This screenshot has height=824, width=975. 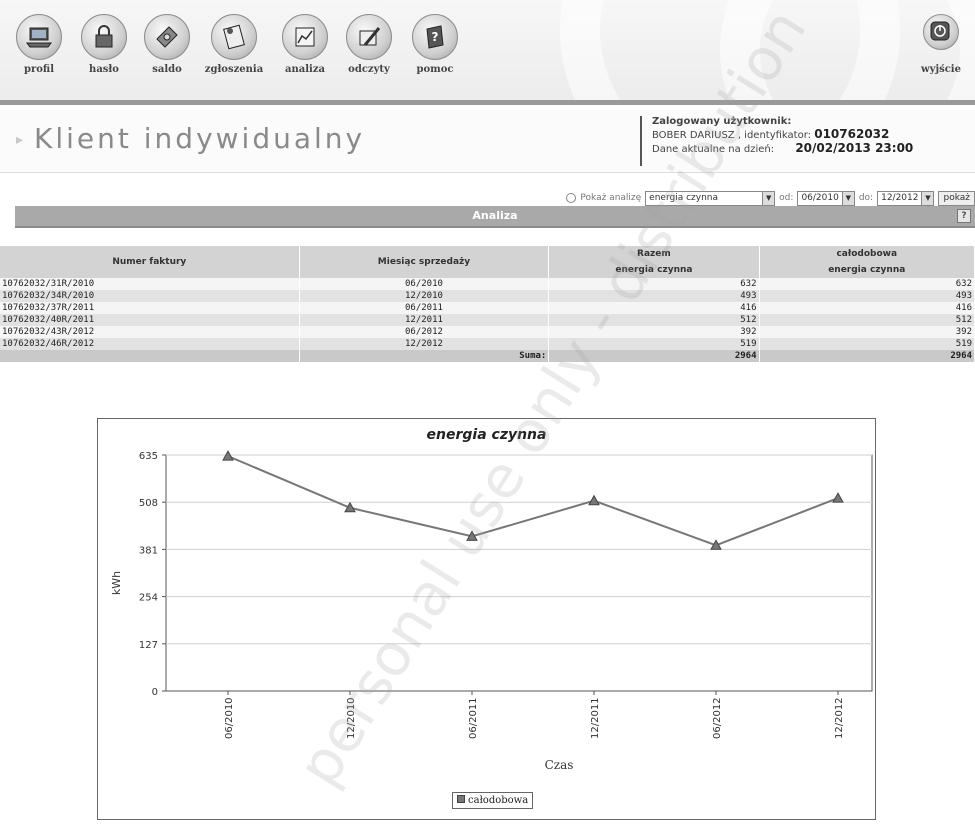 What do you see at coordinates (722, 121) in the screenshot?
I see `user-label: Zalogowany użytkownik:` at bounding box center [722, 121].